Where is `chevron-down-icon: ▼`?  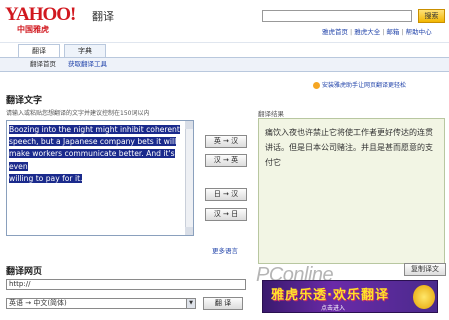
chevron-down-icon: ▼ is located at coordinates (190, 303).